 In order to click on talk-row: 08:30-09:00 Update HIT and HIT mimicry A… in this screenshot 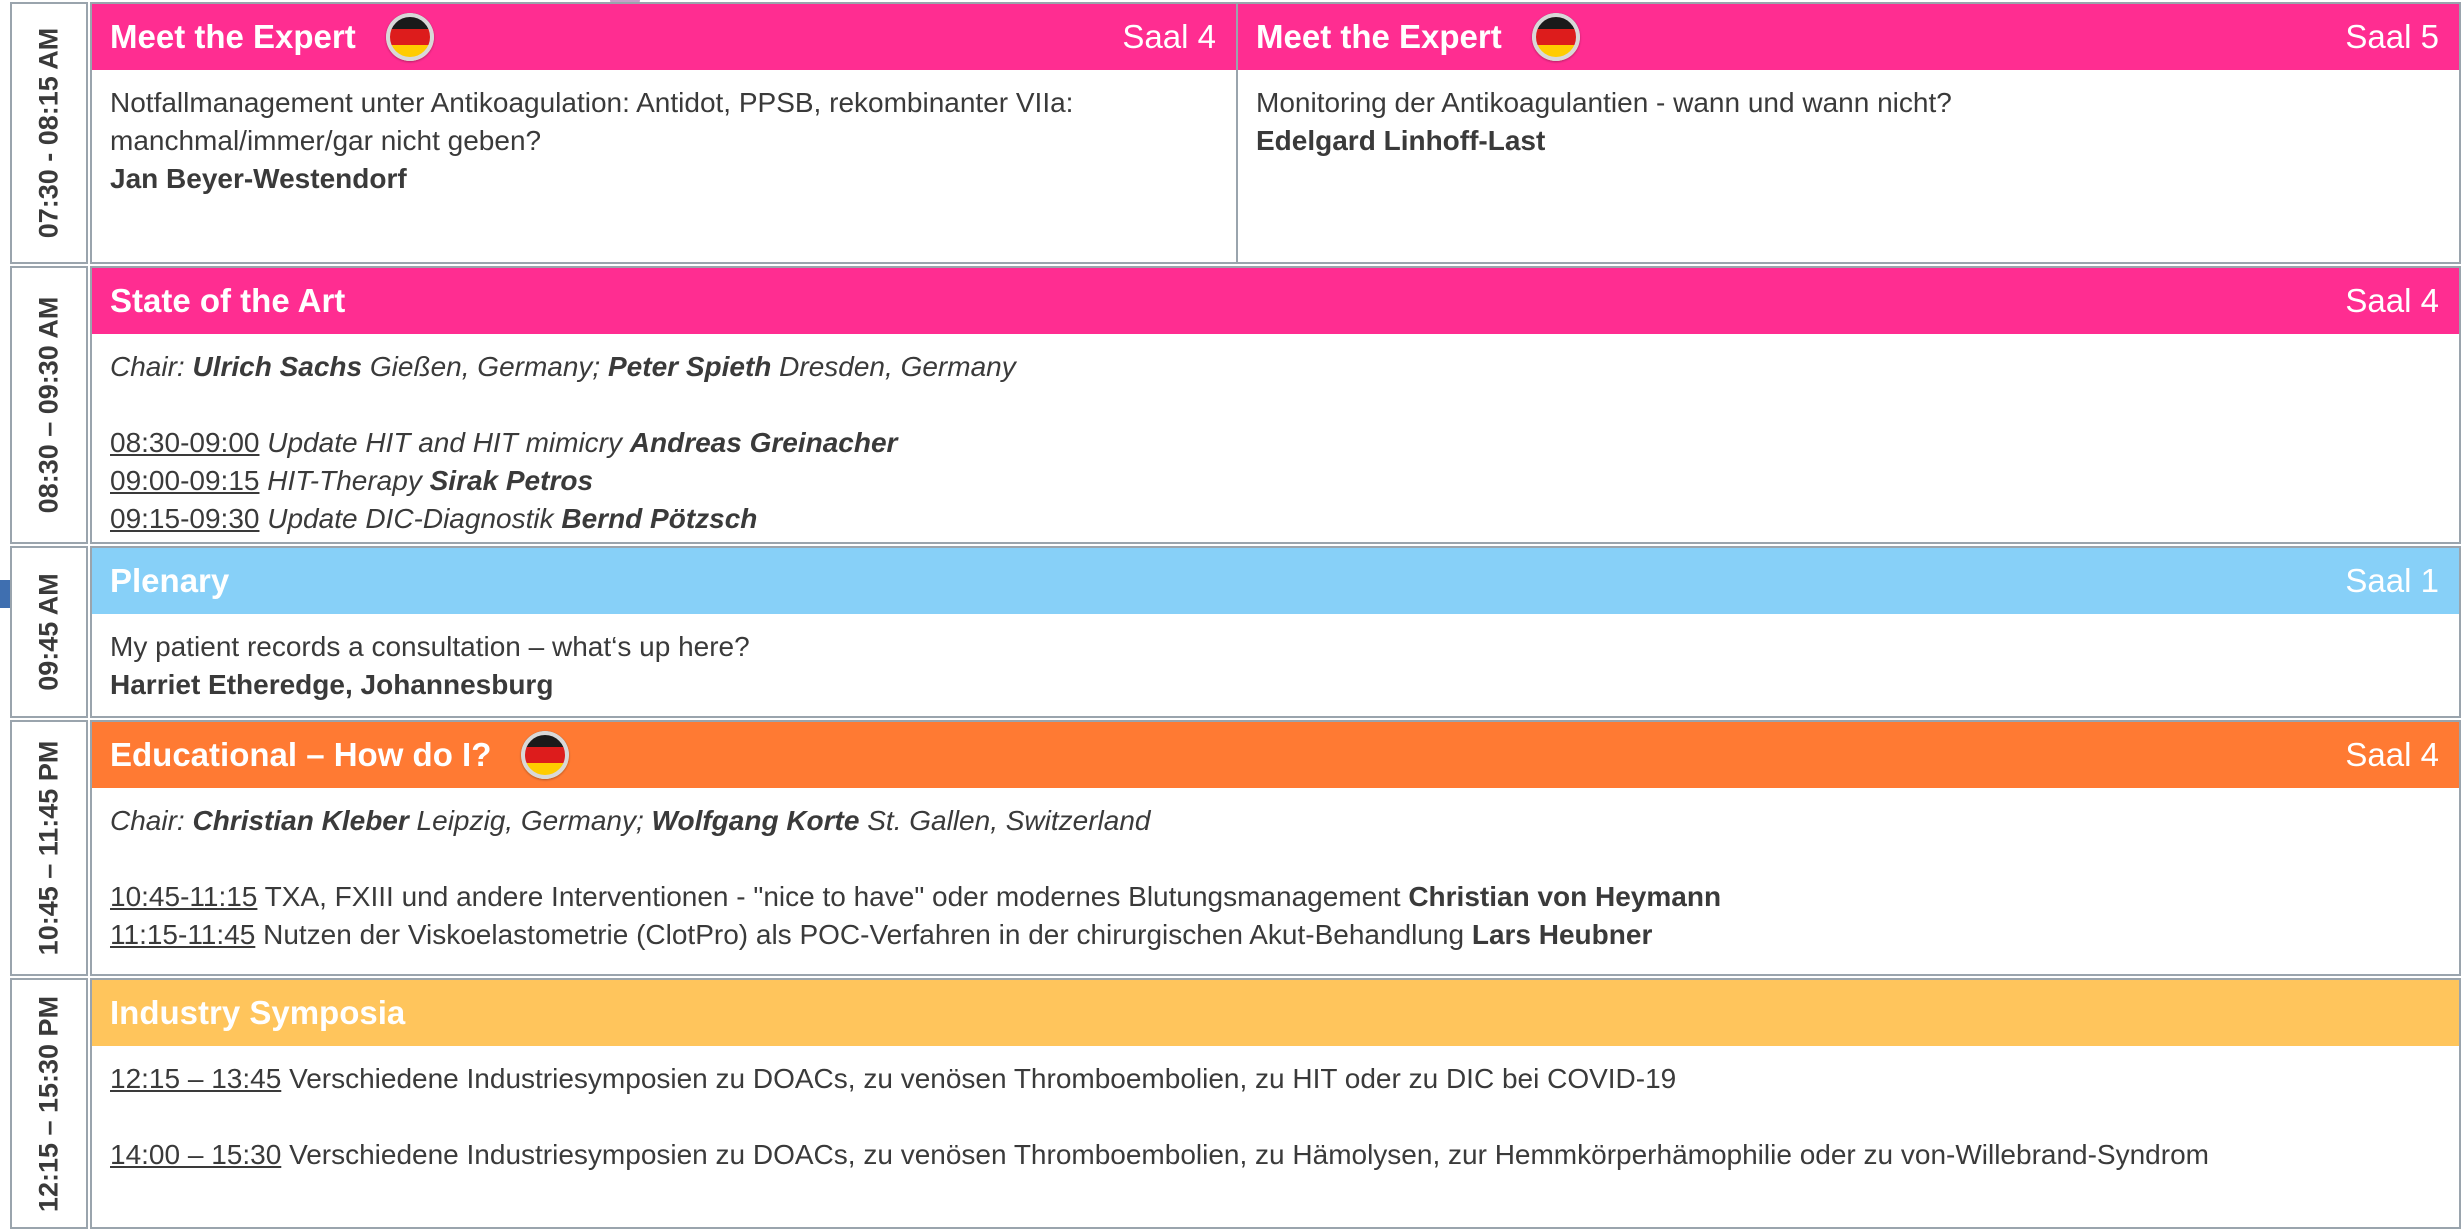, I will do `click(1275, 443)`.